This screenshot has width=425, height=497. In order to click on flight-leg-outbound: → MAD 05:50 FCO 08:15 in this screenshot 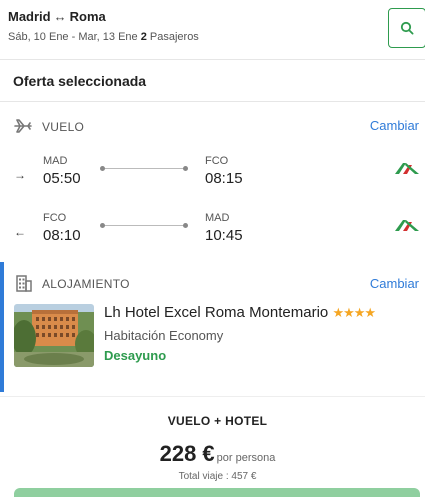, I will do `click(212, 177)`.